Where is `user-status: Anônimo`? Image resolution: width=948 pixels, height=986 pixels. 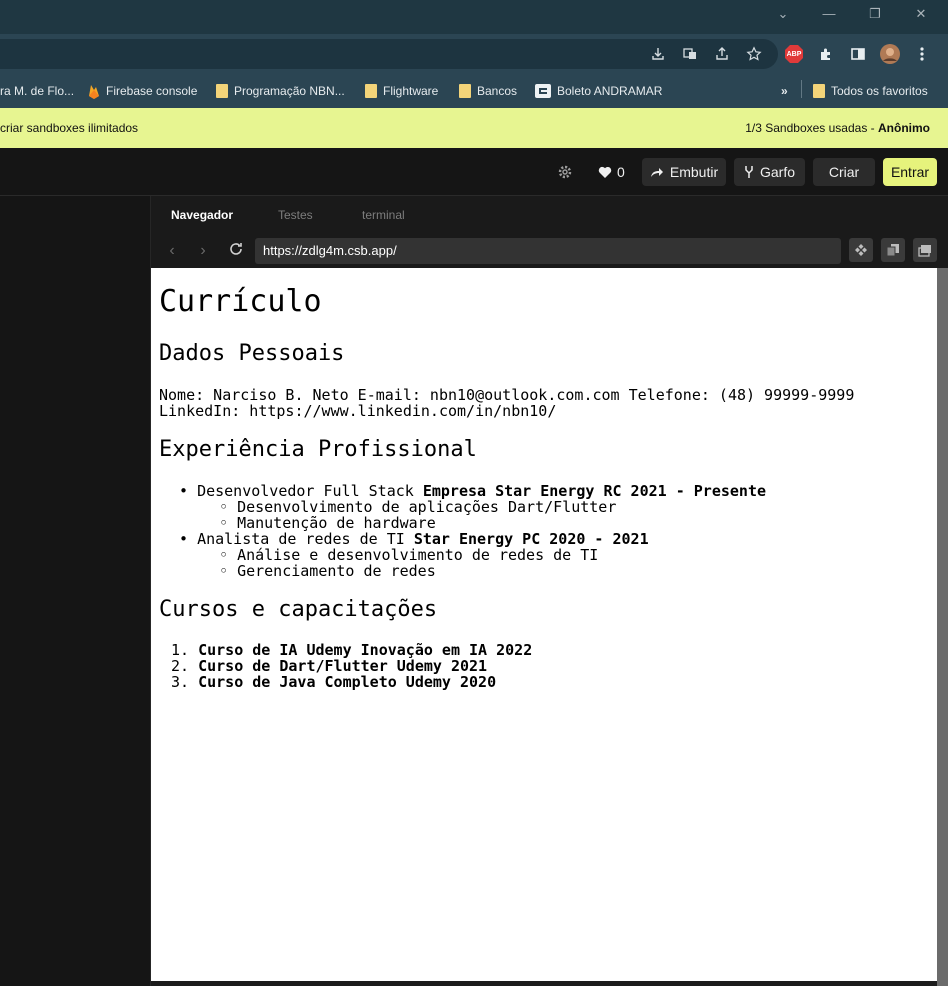
user-status: Anônimo is located at coordinates (904, 128).